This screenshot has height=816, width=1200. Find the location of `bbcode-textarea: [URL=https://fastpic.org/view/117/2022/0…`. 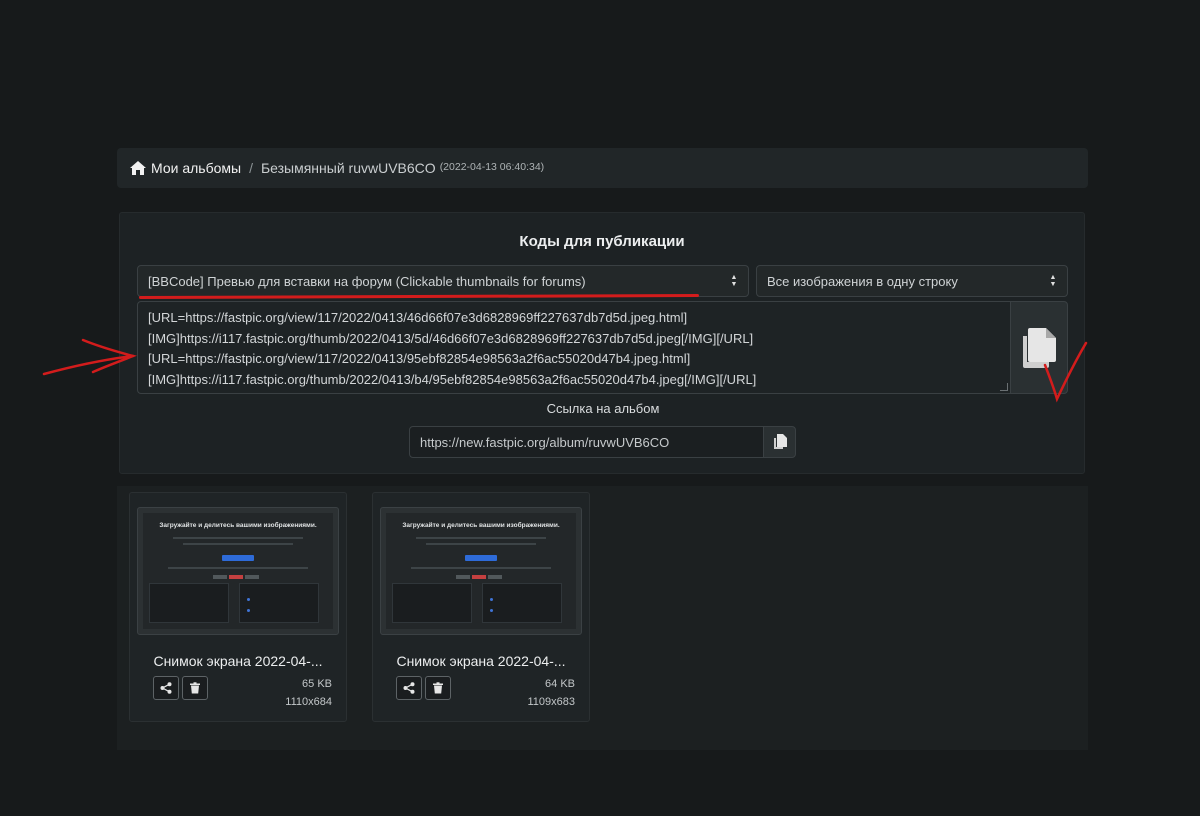

bbcode-textarea: [URL=https://fastpic.org/view/117/2022/0… is located at coordinates (574, 347).